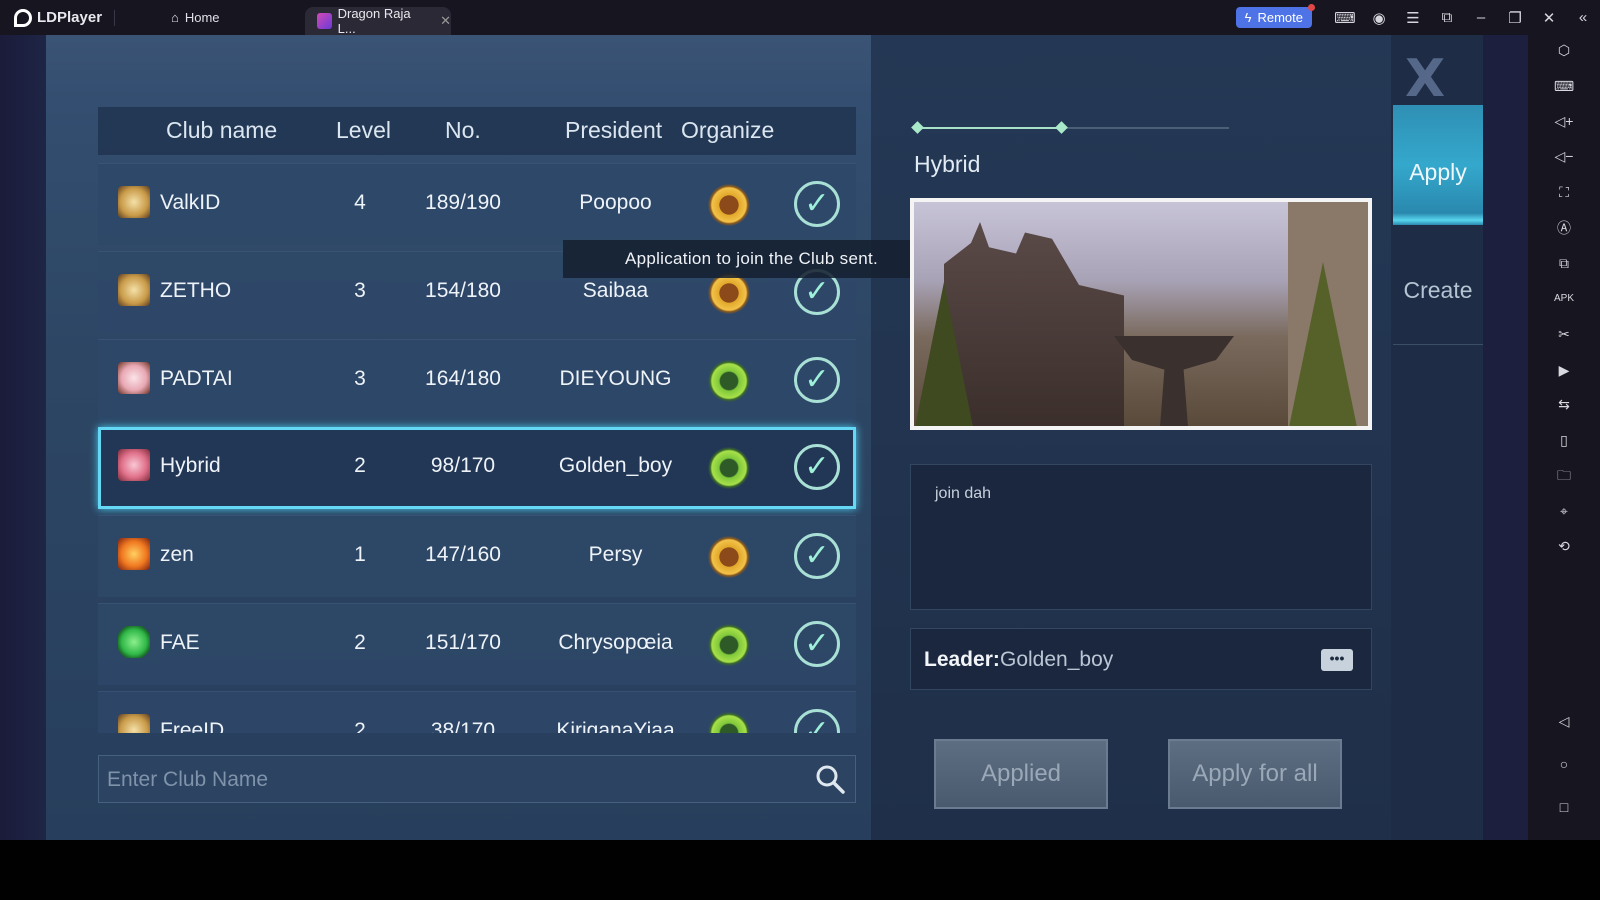 The image size is (1600, 900). What do you see at coordinates (1447, 17) in the screenshot?
I see `screen-capture-icon: ⧉` at bounding box center [1447, 17].